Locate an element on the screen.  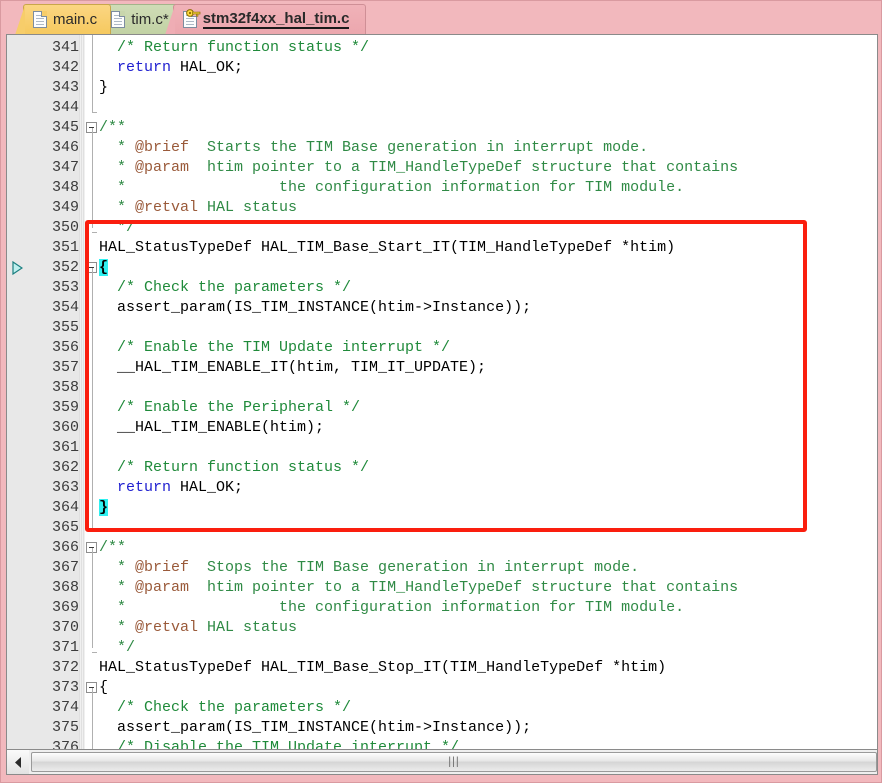
tab-main-c: main.c is located at coordinates (63, 19).